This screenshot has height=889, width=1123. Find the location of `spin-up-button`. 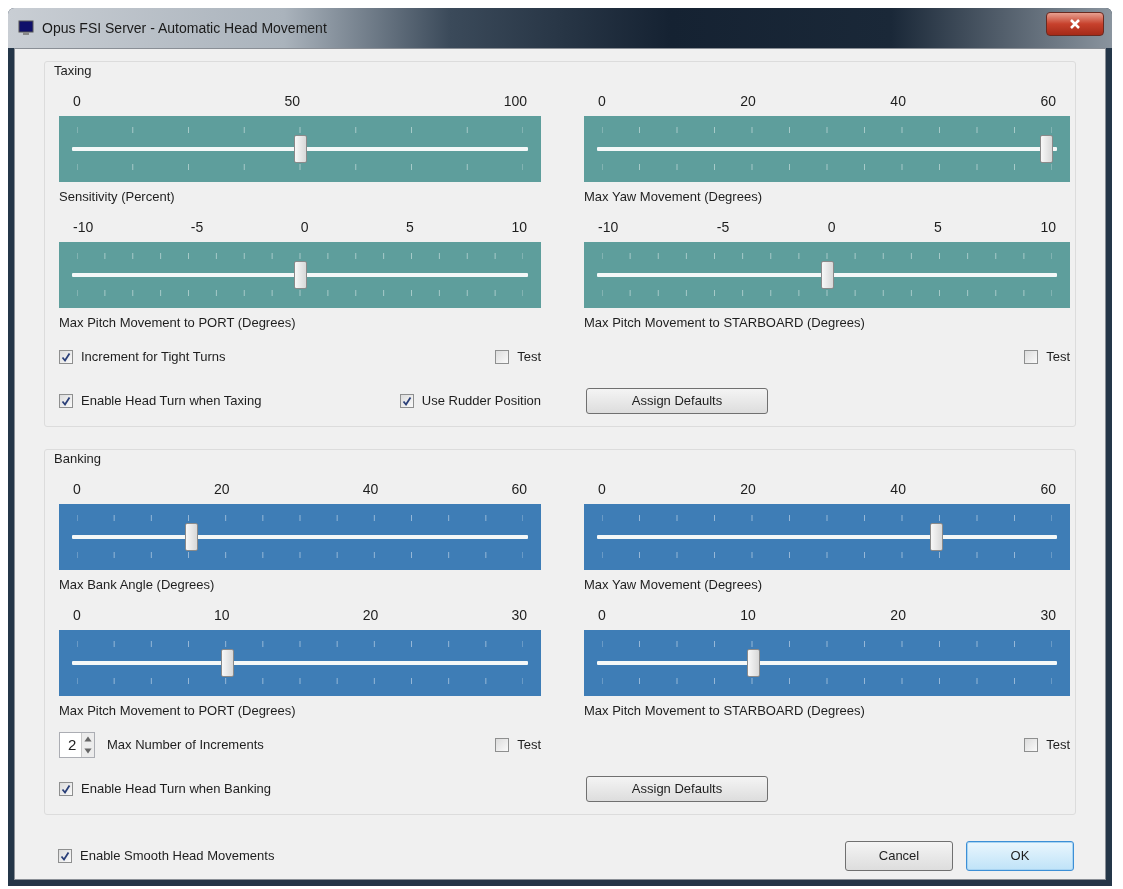

spin-up-button is located at coordinates (88, 739).